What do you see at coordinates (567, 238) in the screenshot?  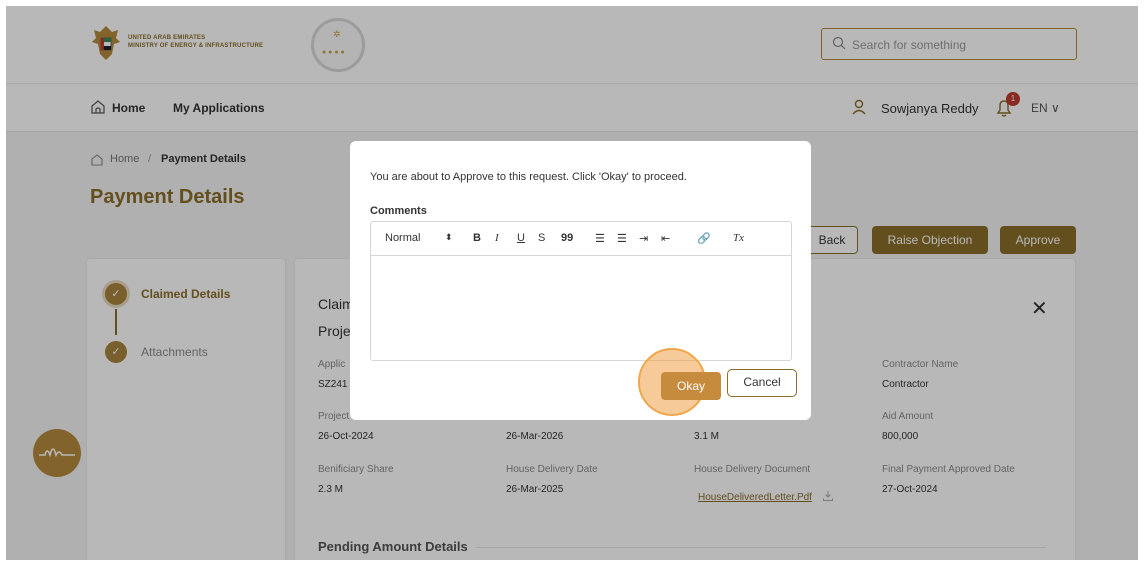 I see `blockquote-button: 99` at bounding box center [567, 238].